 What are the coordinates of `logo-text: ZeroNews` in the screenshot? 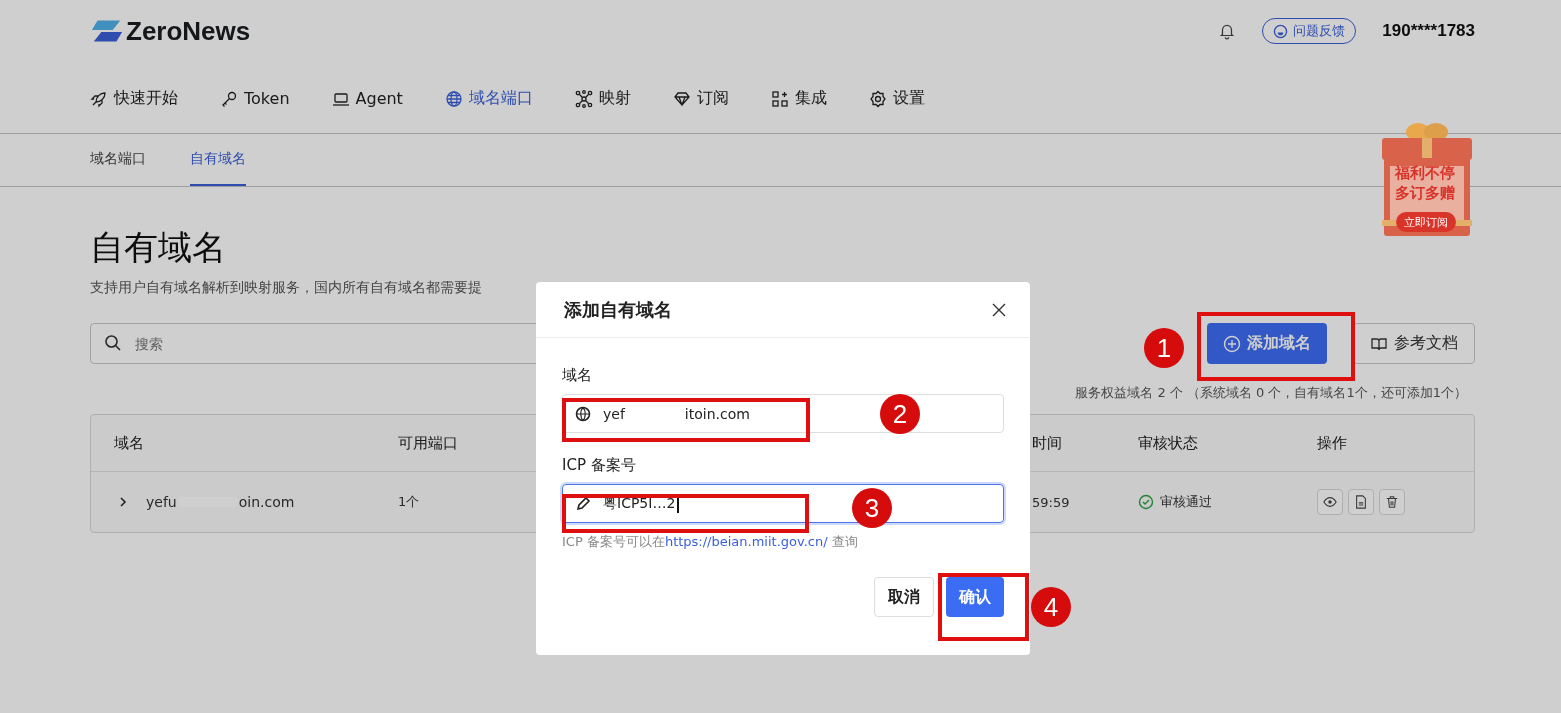 It's located at (188, 31).